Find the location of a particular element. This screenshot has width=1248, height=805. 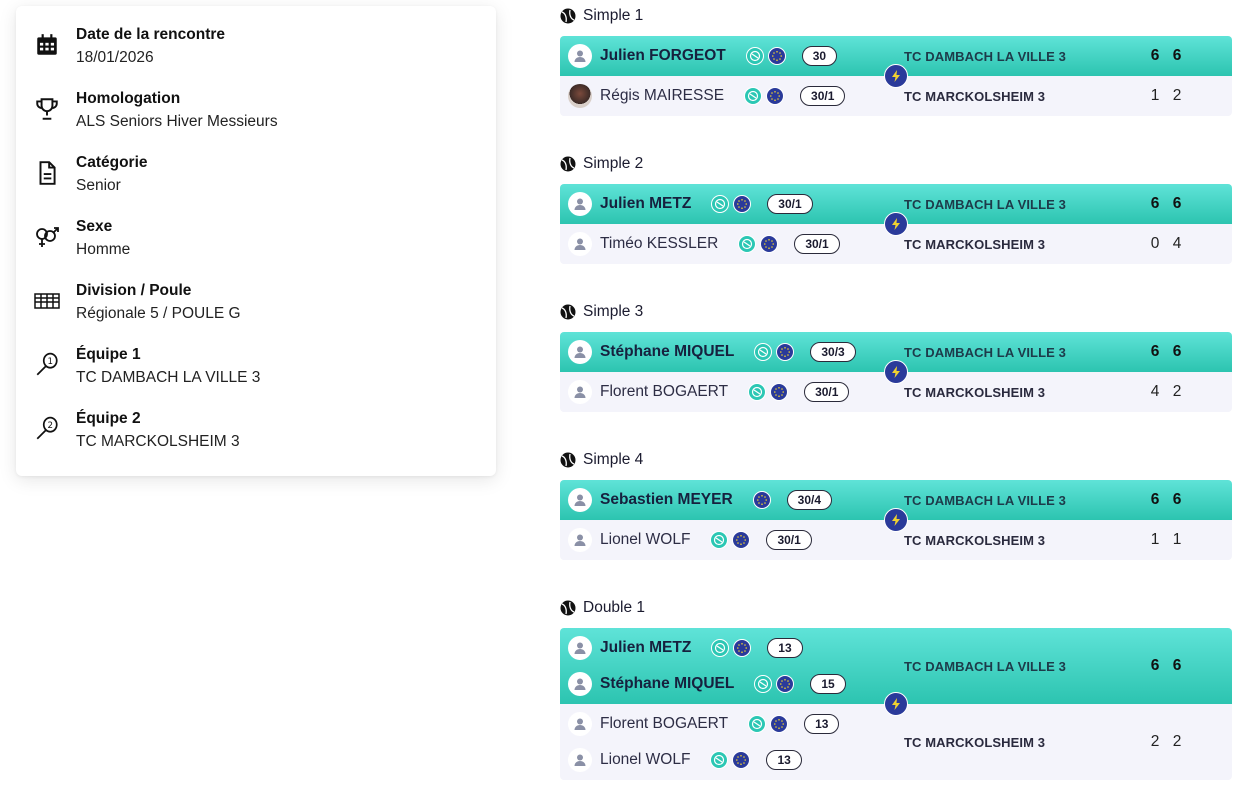

player: Florent BOGAERT 30/1 is located at coordinates (729, 392).